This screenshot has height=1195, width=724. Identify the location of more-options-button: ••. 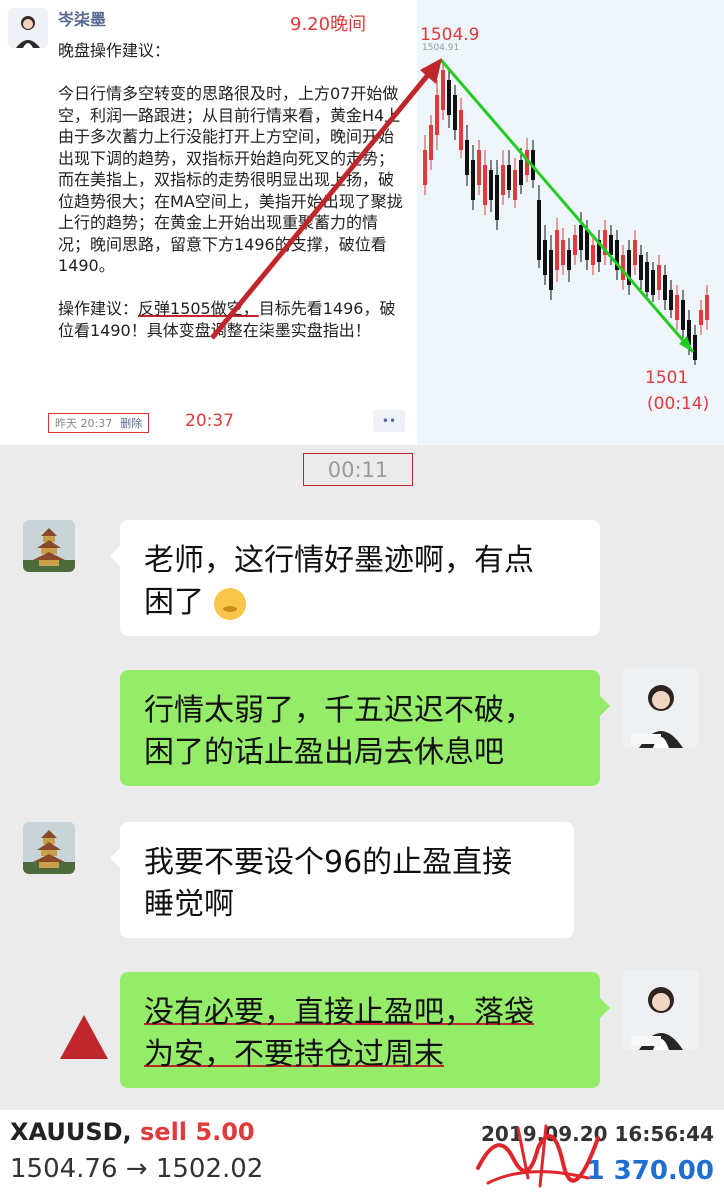
(389, 421).